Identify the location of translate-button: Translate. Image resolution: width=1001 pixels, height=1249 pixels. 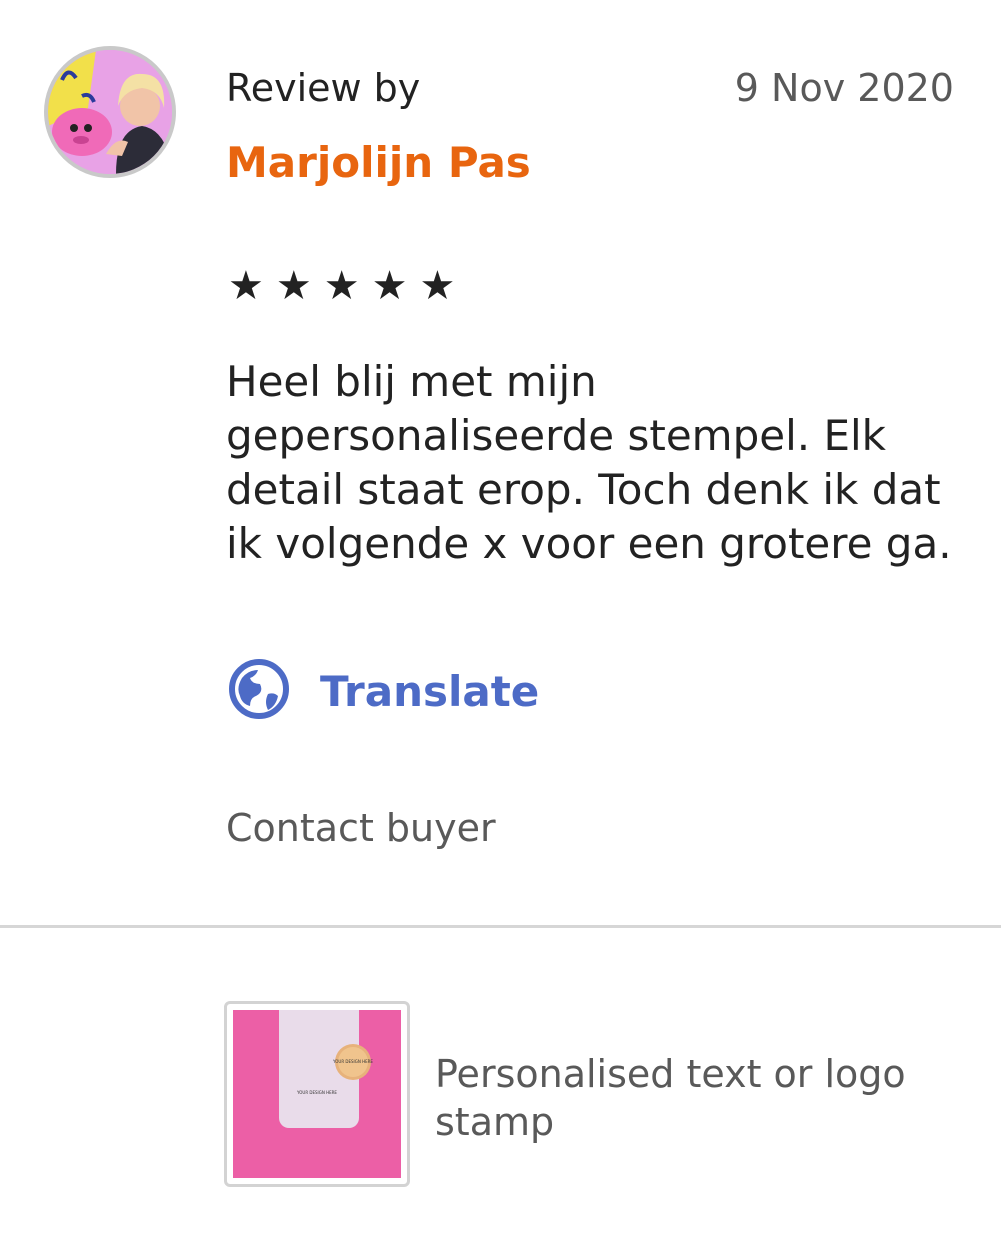
(383, 691).